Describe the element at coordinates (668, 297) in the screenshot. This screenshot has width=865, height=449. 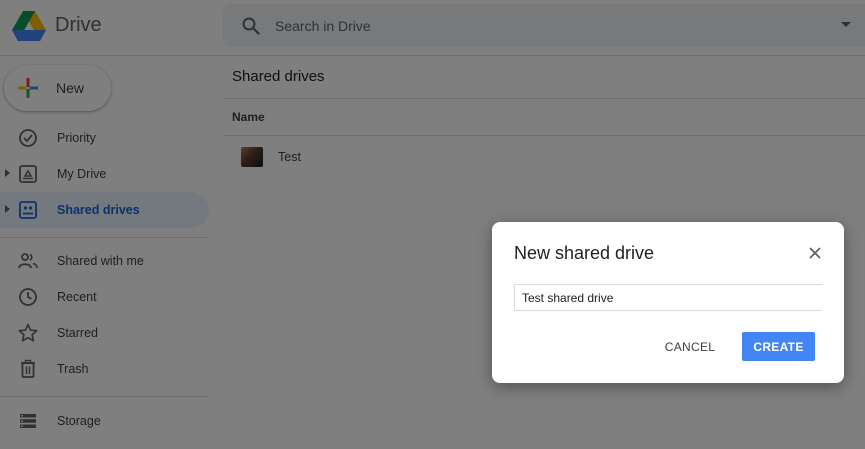
I see `shared-drive-name-input` at that location.